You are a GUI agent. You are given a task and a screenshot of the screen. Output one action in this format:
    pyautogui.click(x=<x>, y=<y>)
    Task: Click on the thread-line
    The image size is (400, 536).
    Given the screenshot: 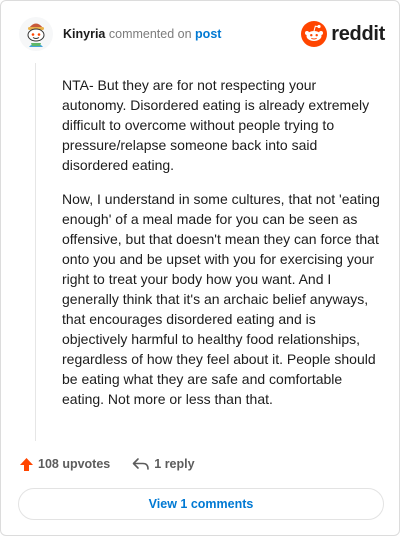 What is the action you would take?
    pyautogui.click(x=35, y=252)
    